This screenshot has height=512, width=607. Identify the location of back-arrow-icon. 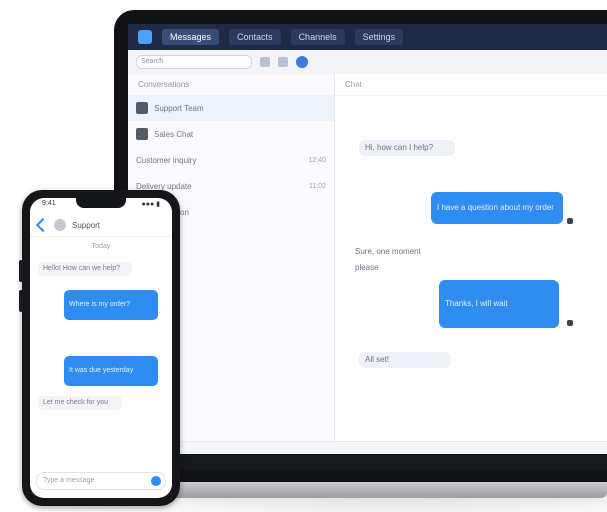
(43, 225).